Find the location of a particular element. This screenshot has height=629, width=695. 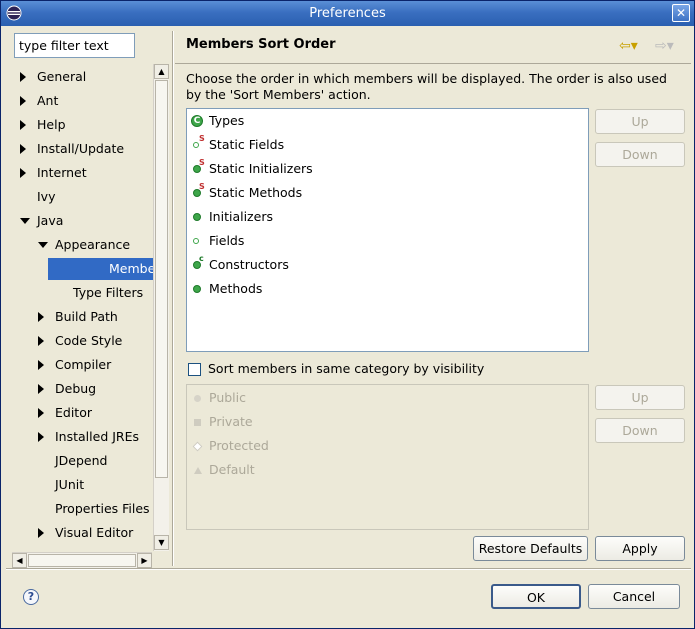

member-item-label: Fields is located at coordinates (227, 240).